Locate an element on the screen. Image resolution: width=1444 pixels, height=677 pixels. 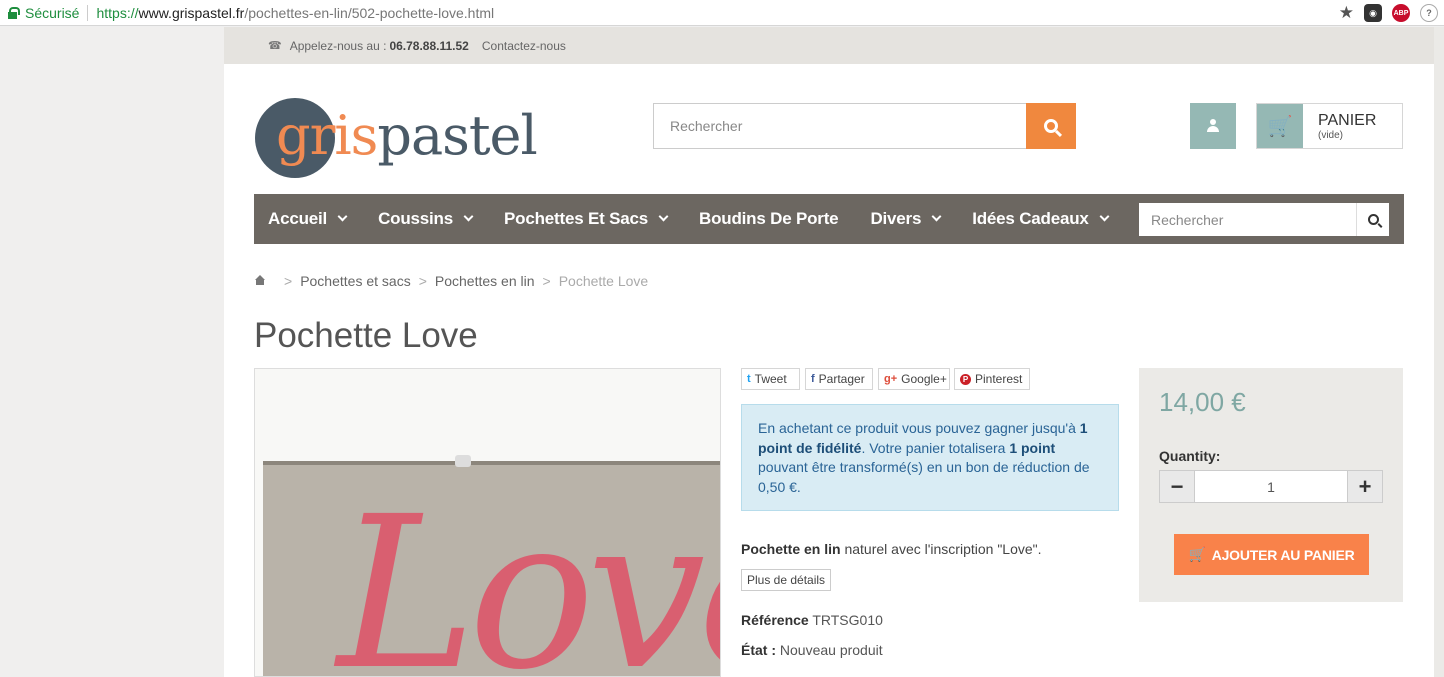
nav-search-input: Rechercher is located at coordinates (1247, 219).